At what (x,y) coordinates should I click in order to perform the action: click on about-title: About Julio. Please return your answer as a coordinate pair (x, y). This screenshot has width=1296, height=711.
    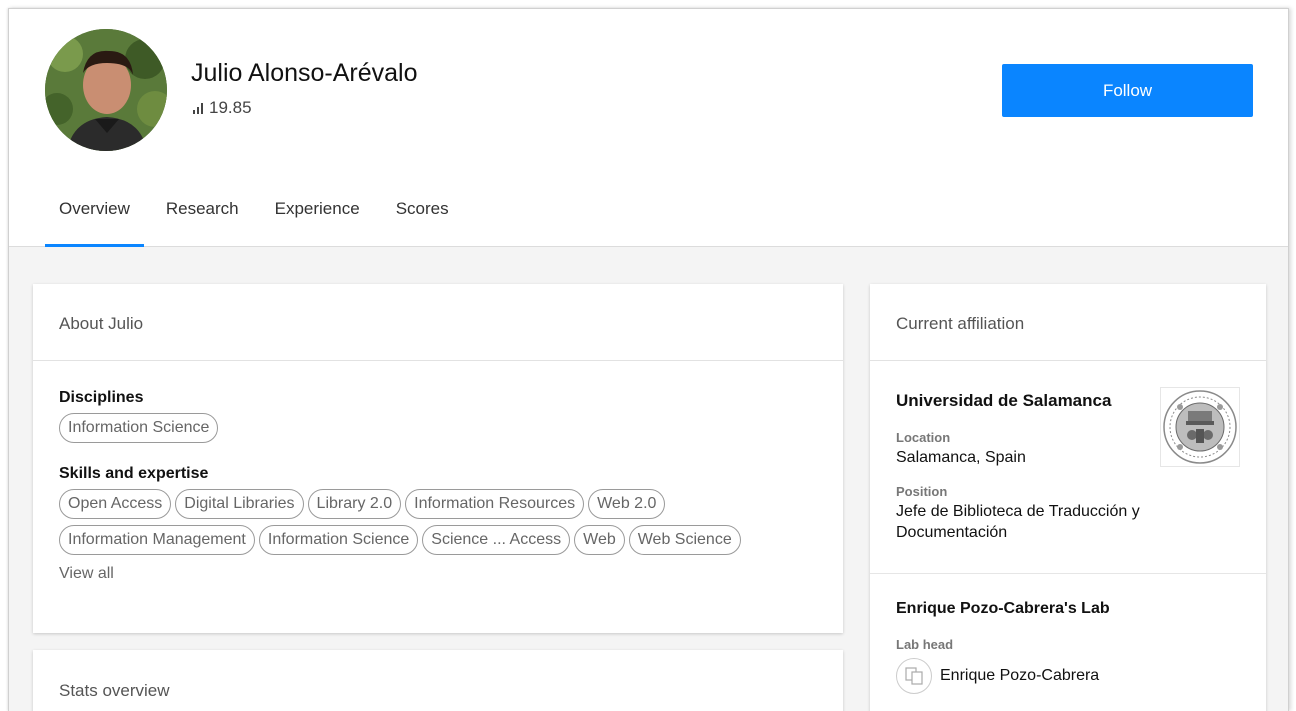
    Looking at the image, I should click on (101, 323).